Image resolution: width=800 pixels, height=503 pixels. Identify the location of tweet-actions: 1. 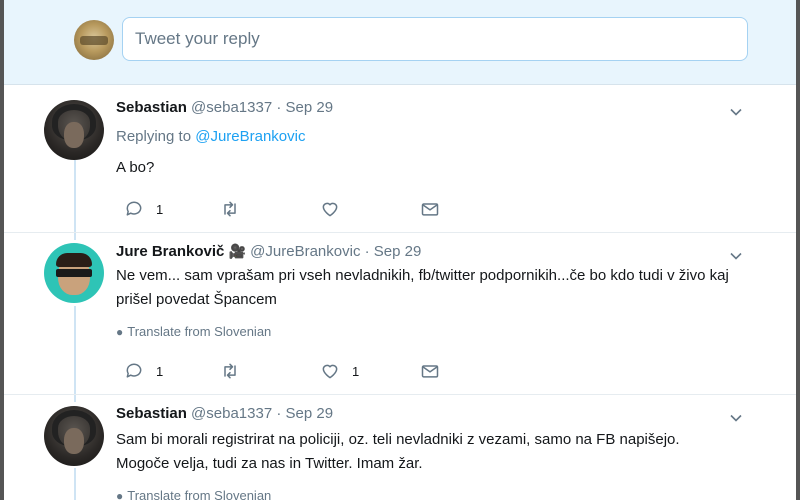
(296, 209).